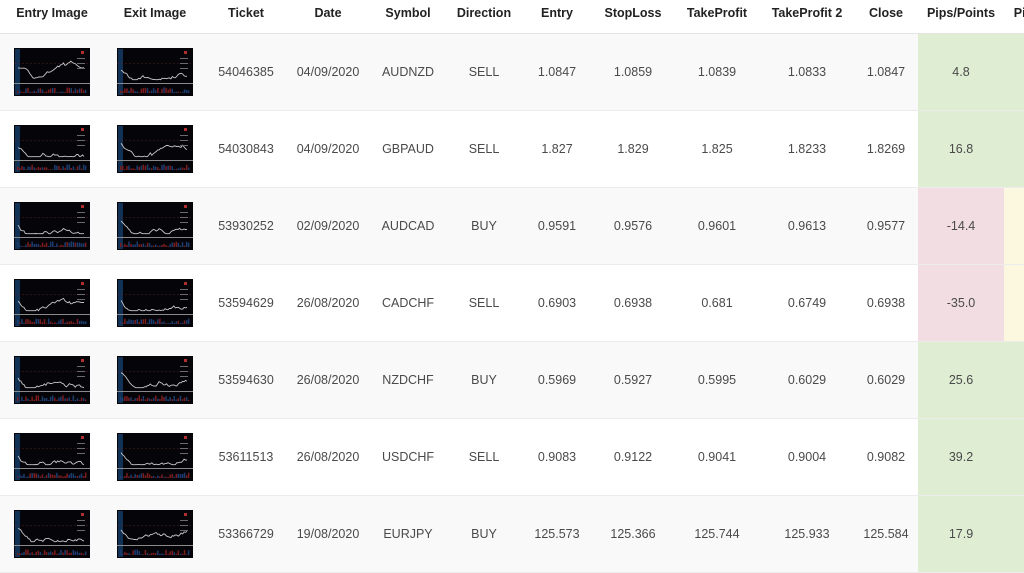 The image size is (1024, 573). What do you see at coordinates (961, 457) in the screenshot?
I see `cell-pips-points: 39.2` at bounding box center [961, 457].